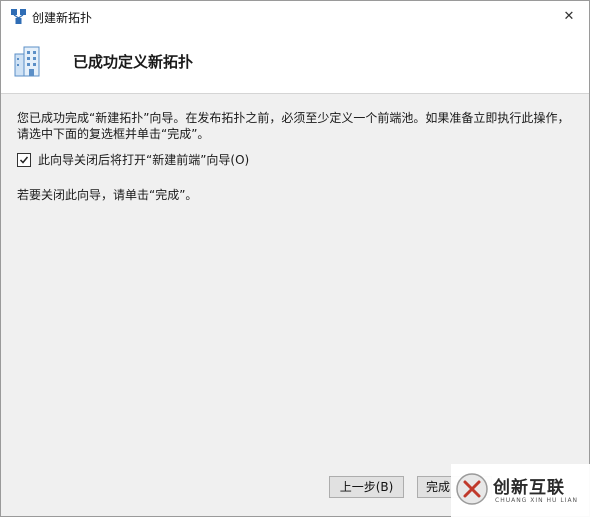 The height and width of the screenshot is (517, 590). I want to click on title-bar: 创建新拓扑 ✕, so click(295, 16).